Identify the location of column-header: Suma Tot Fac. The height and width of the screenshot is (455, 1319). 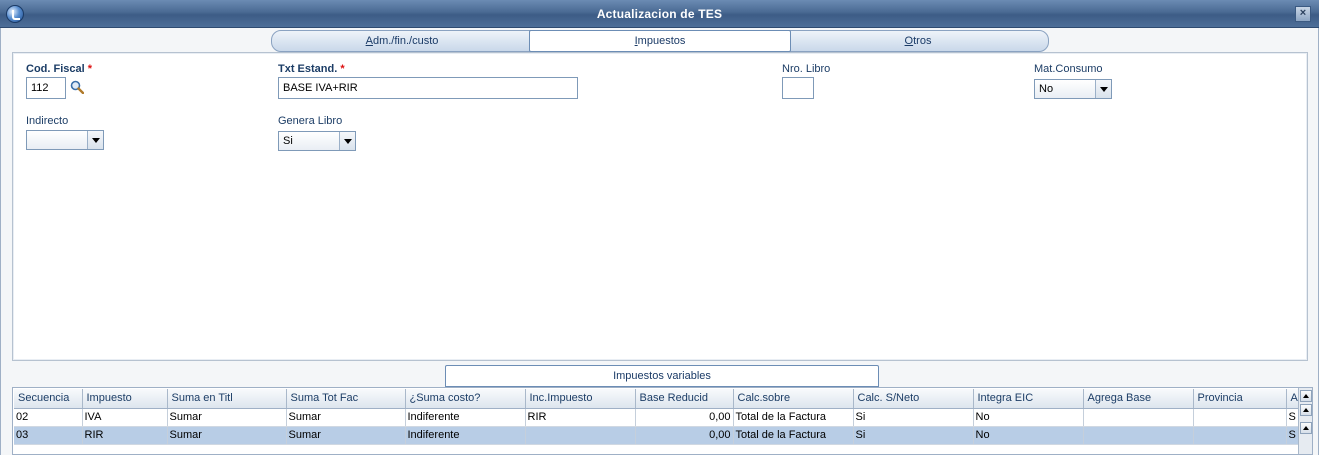
(346, 399).